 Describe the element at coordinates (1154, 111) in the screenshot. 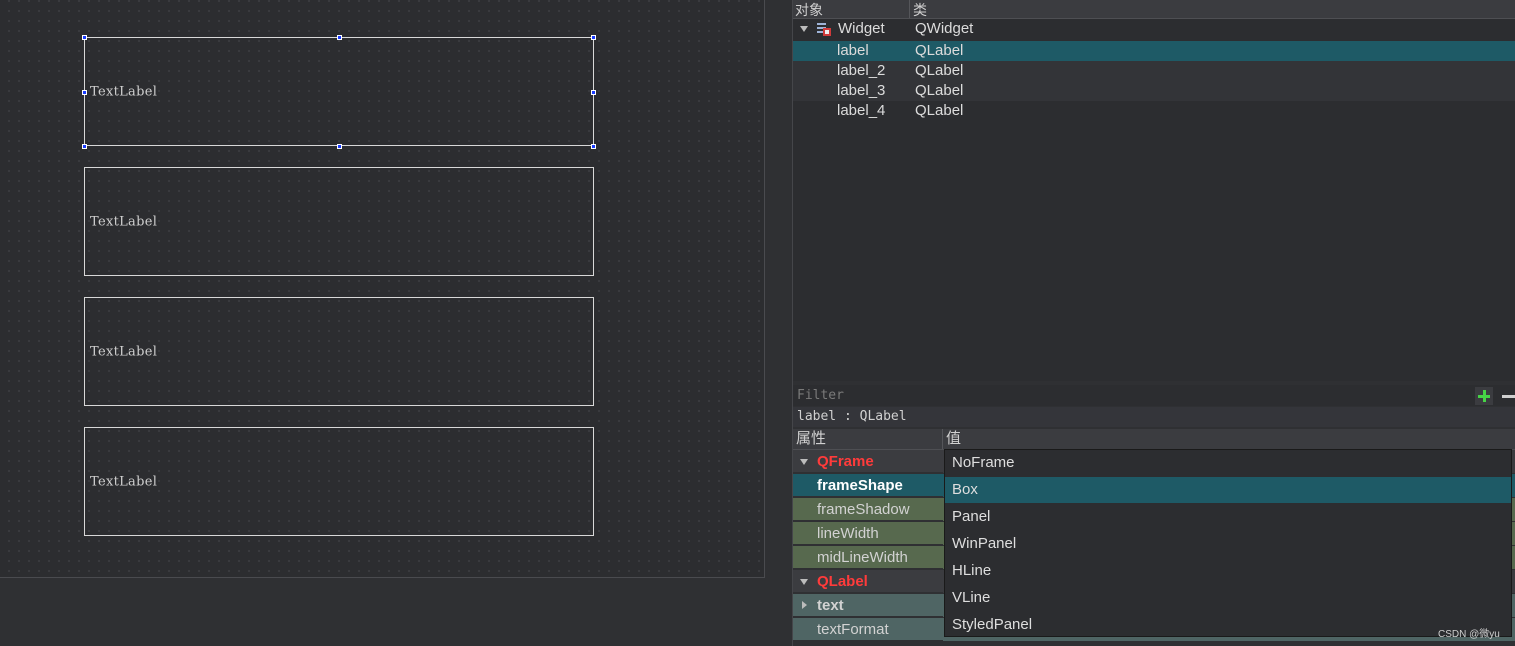

I see `tree-row-label-4: label_4 QLabel` at that location.